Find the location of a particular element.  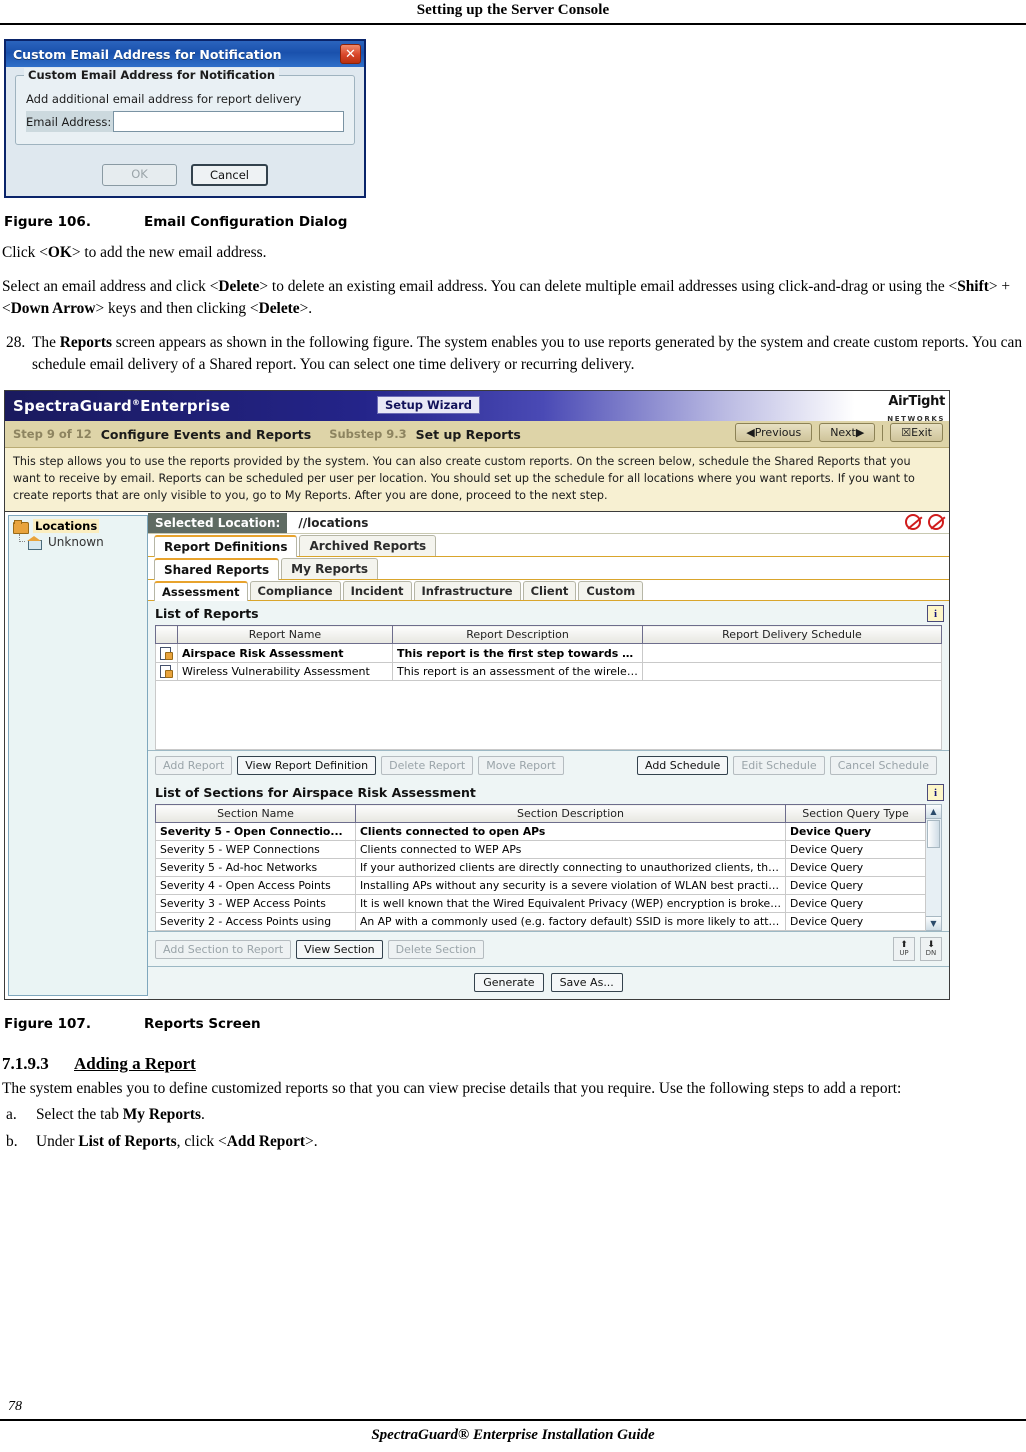

figure-106-title: Email Configuration Dialog is located at coordinates (246, 222).